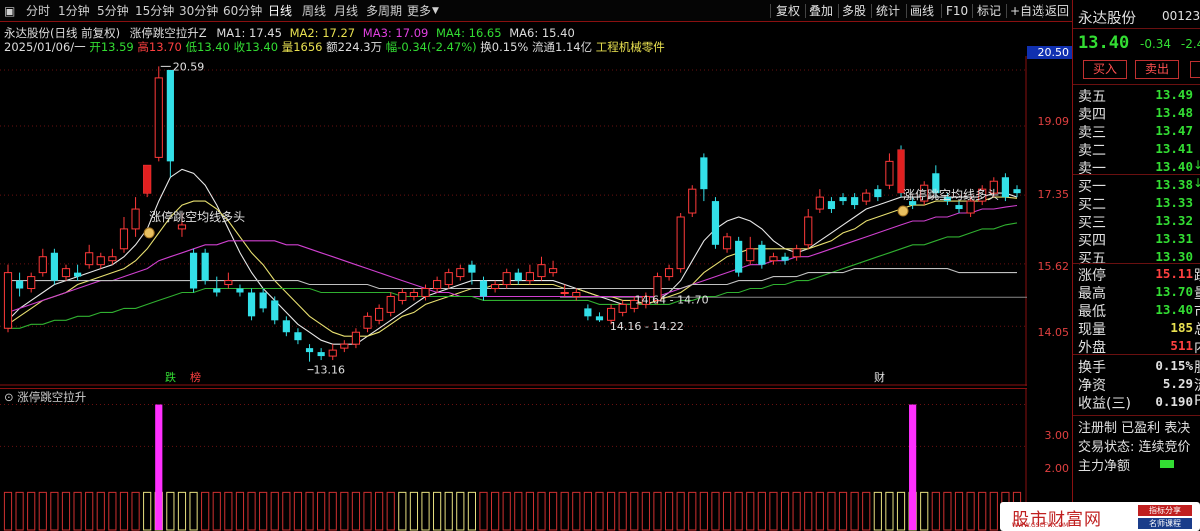 The width and height of the screenshot is (1200, 531). I want to click on down-arrow-icon: ↓, so click(1196, 165).